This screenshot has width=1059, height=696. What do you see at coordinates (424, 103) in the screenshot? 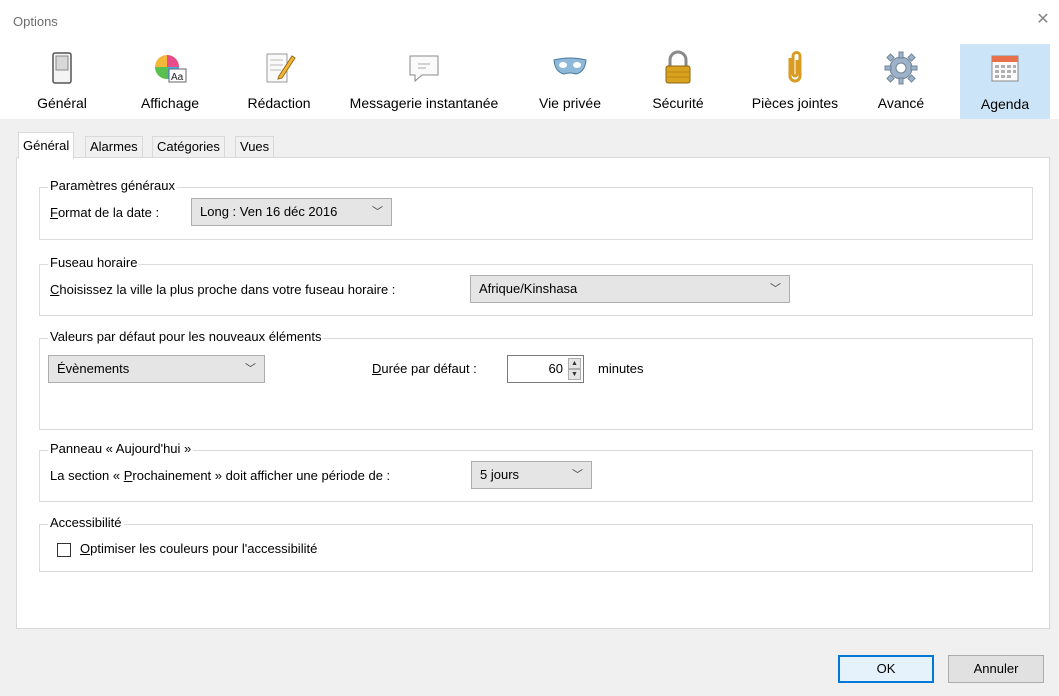
I see `toolbar-chat-label: Messagerie instantanée` at bounding box center [424, 103].